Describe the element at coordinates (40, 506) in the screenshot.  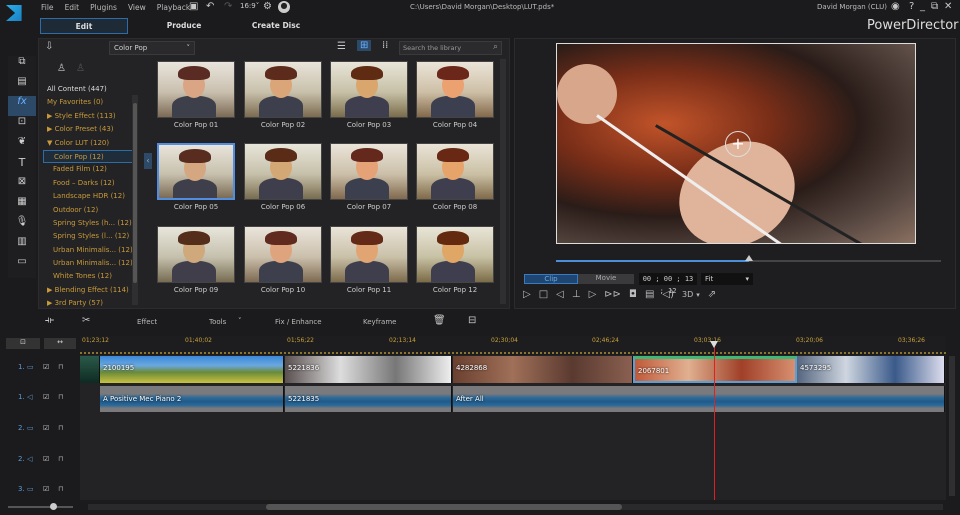
I see `timeline-zoom-slider` at that location.